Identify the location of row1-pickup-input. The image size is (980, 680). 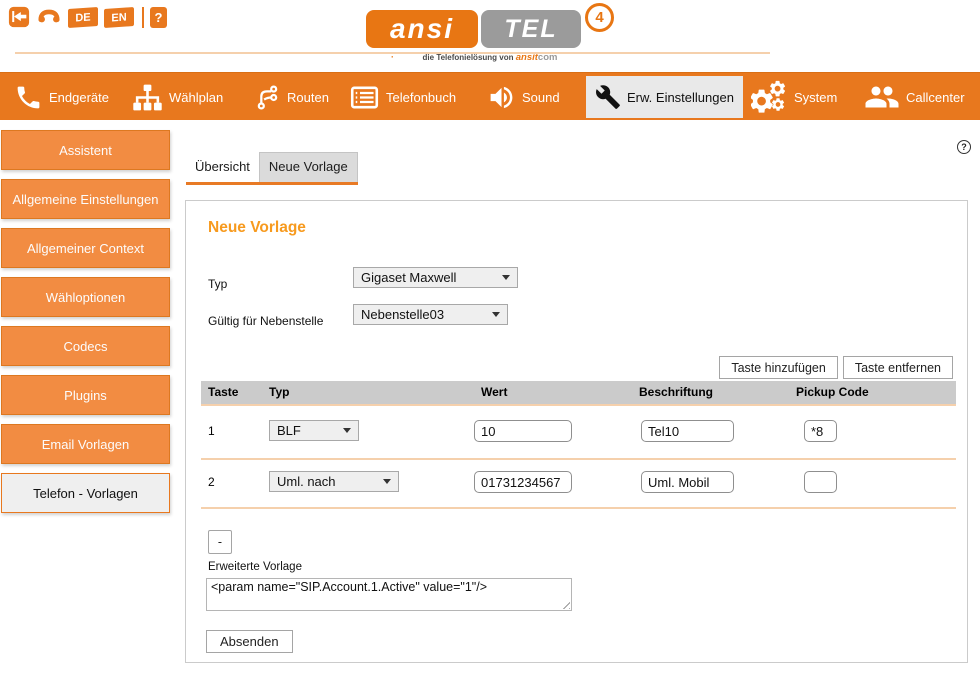
(820, 431).